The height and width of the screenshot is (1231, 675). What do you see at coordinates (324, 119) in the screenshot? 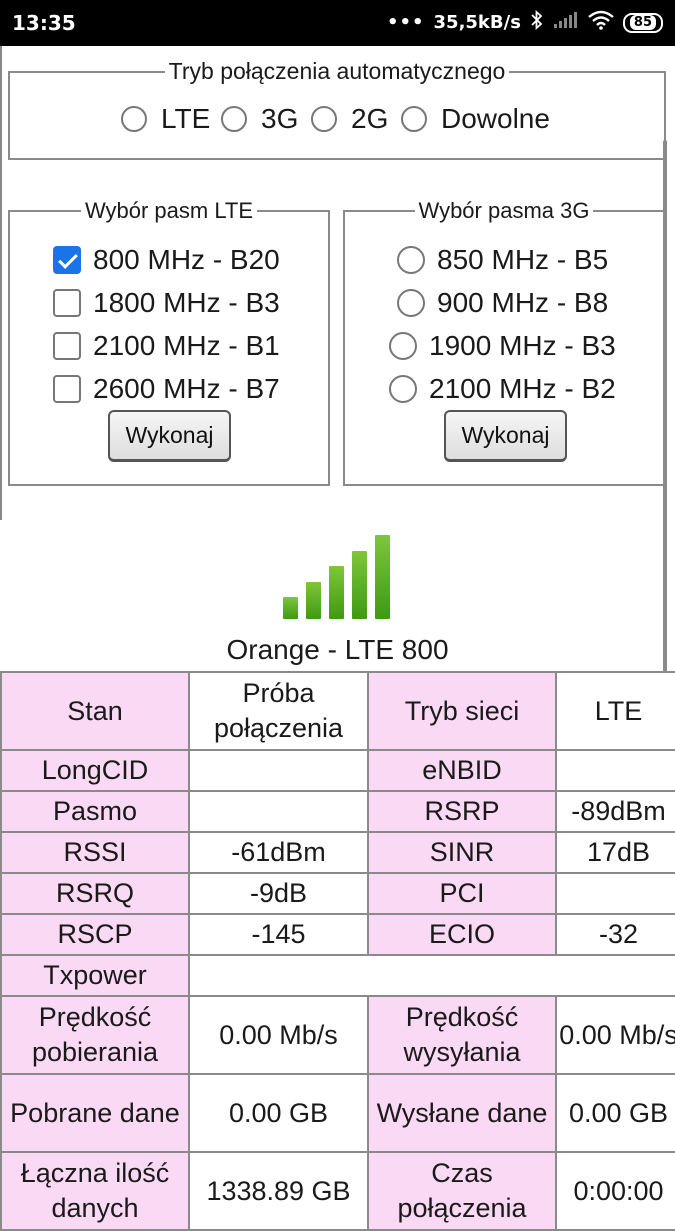
I see `radio-2g` at bounding box center [324, 119].